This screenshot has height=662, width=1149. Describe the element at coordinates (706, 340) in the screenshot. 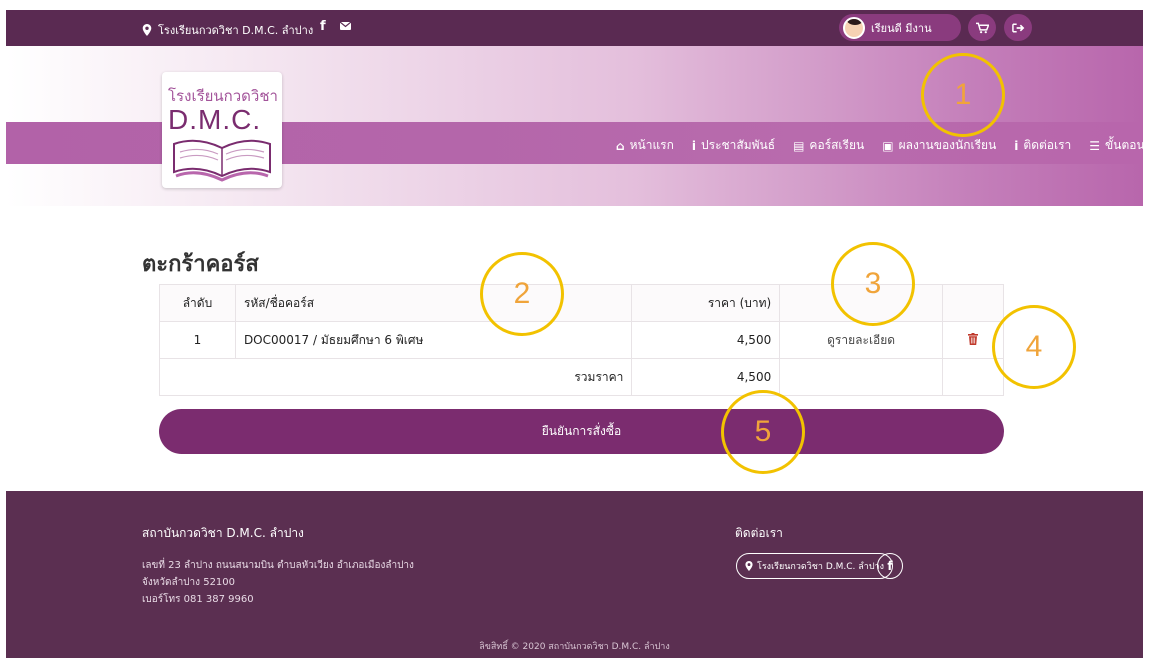

I see `row-price: 4,500` at that location.